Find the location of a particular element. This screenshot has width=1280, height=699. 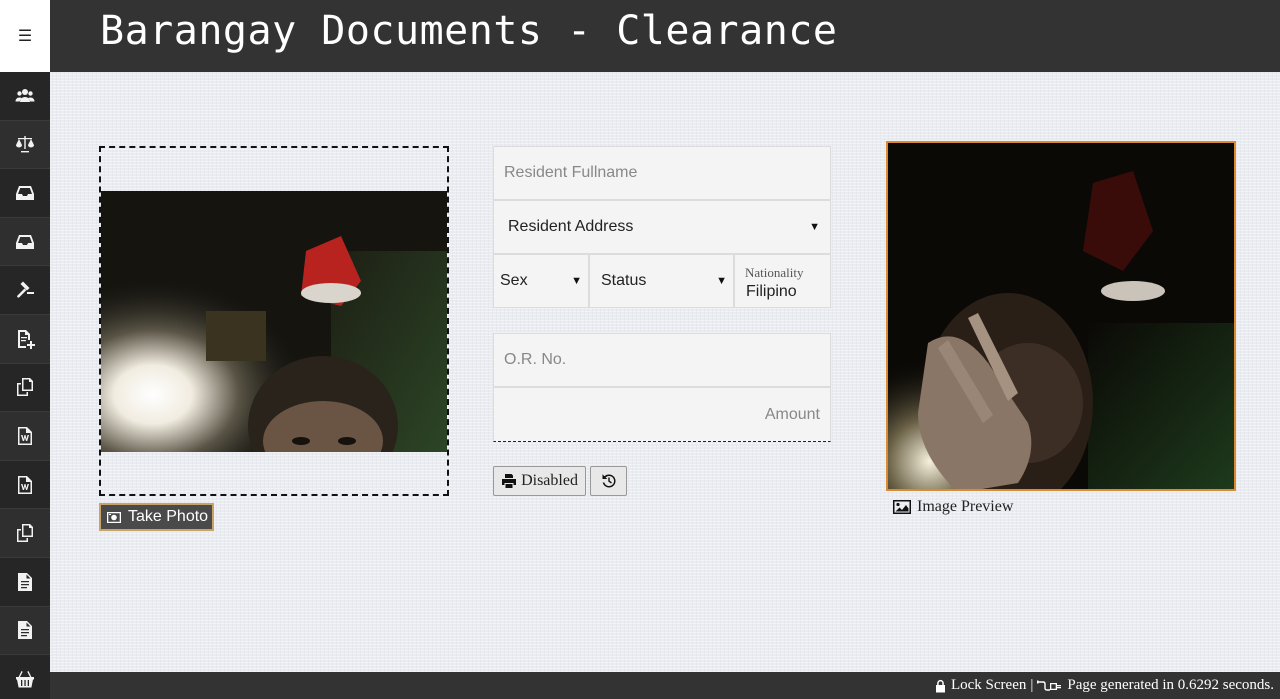

image-preview is located at coordinates (1061, 316).